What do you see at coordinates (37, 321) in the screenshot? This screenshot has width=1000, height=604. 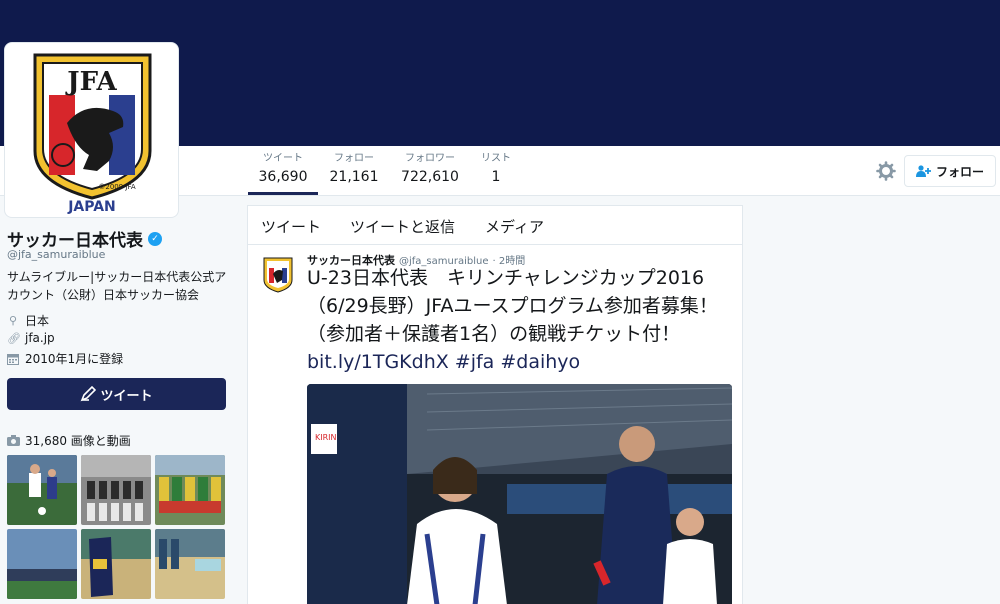 I see `profile-location-text: 日本` at bounding box center [37, 321].